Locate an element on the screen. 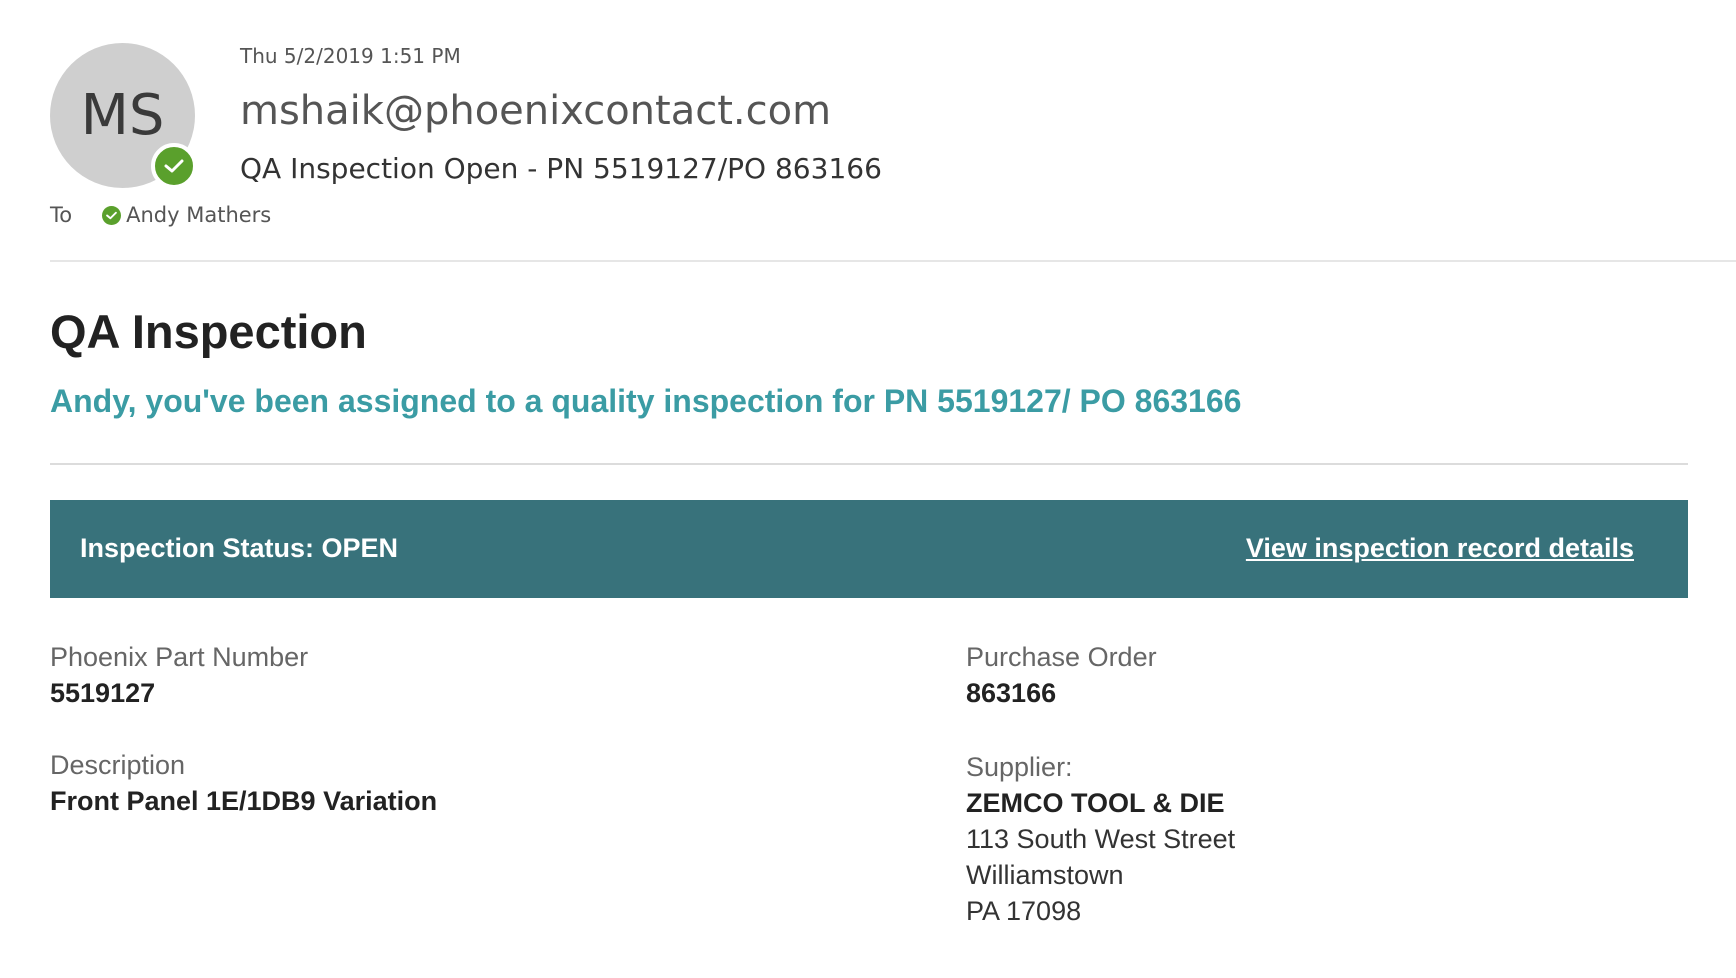 This screenshot has height=978, width=1736. recipient-name: Andy Mathers is located at coordinates (198, 215).